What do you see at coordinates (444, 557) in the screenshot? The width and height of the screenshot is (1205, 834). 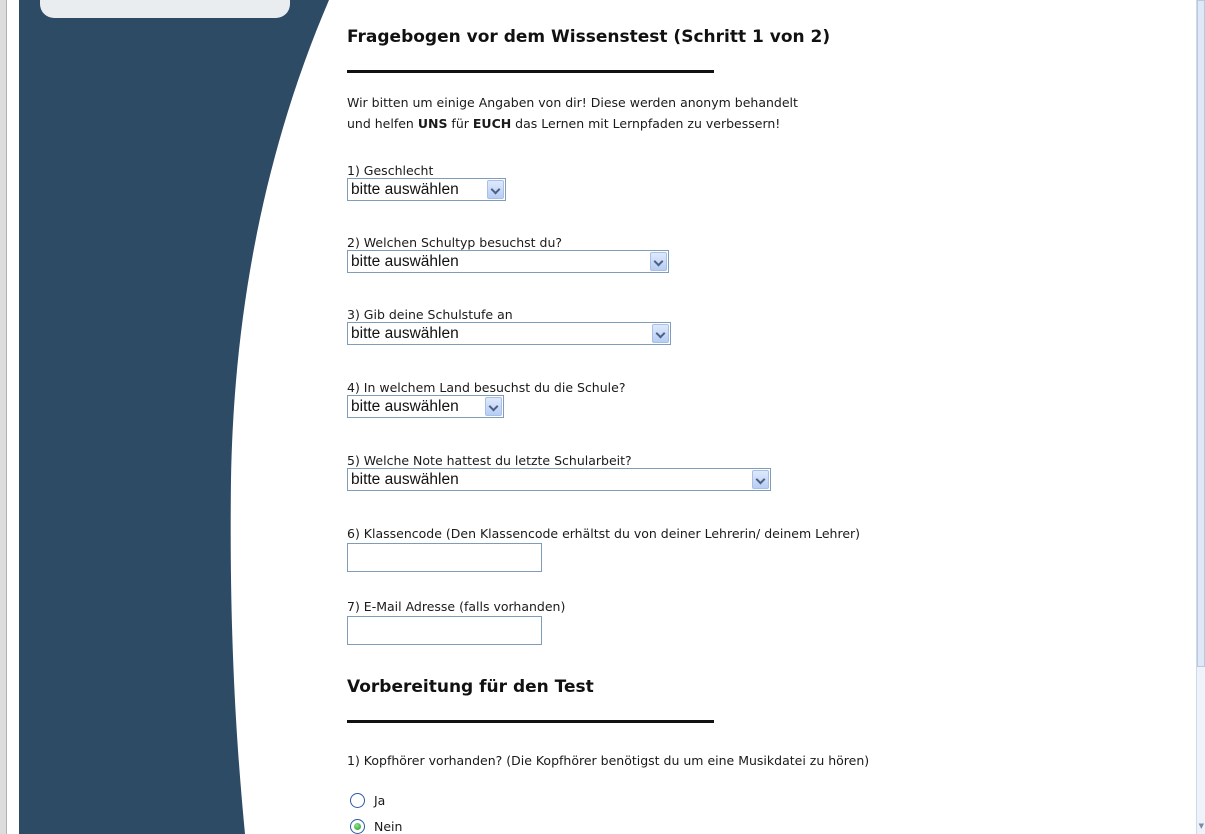 I see `class-code-input` at bounding box center [444, 557].